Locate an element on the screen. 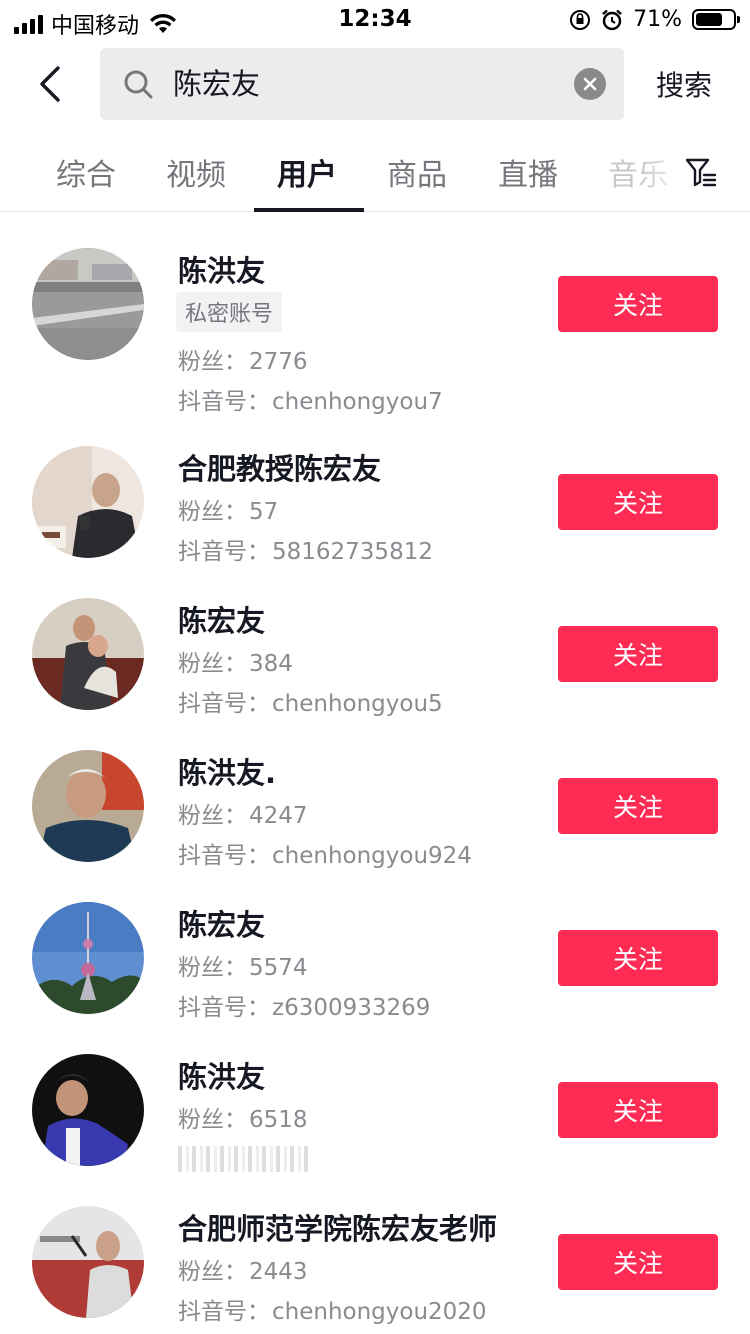 The width and height of the screenshot is (750, 1334). chevron-left-icon is located at coordinates (50, 84).